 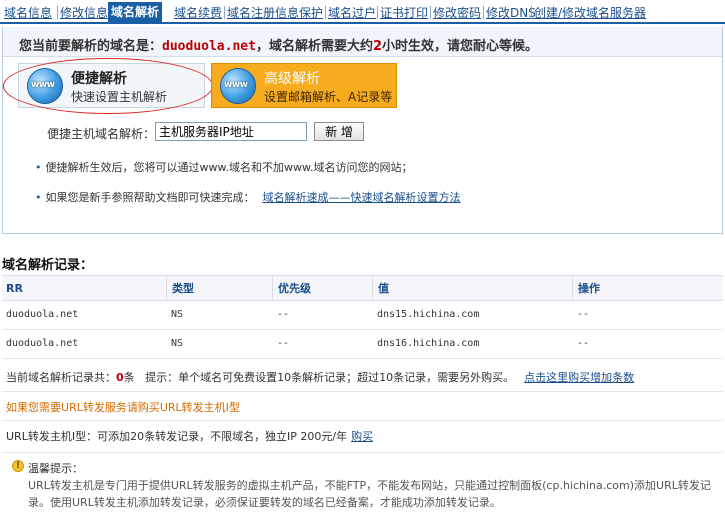 What do you see at coordinates (231, 131) in the screenshot?
I see `host-ip-input` at bounding box center [231, 131].